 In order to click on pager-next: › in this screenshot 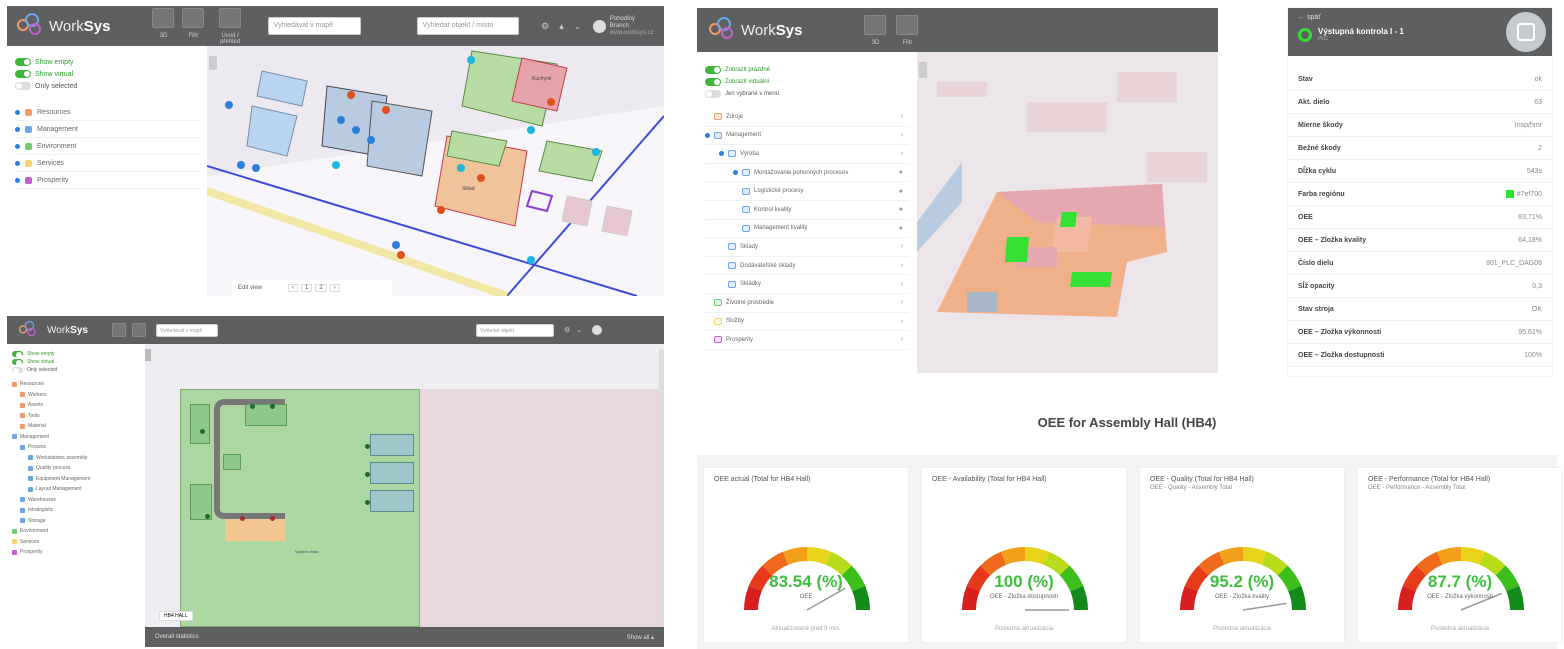, I will do `click(334, 288)`.